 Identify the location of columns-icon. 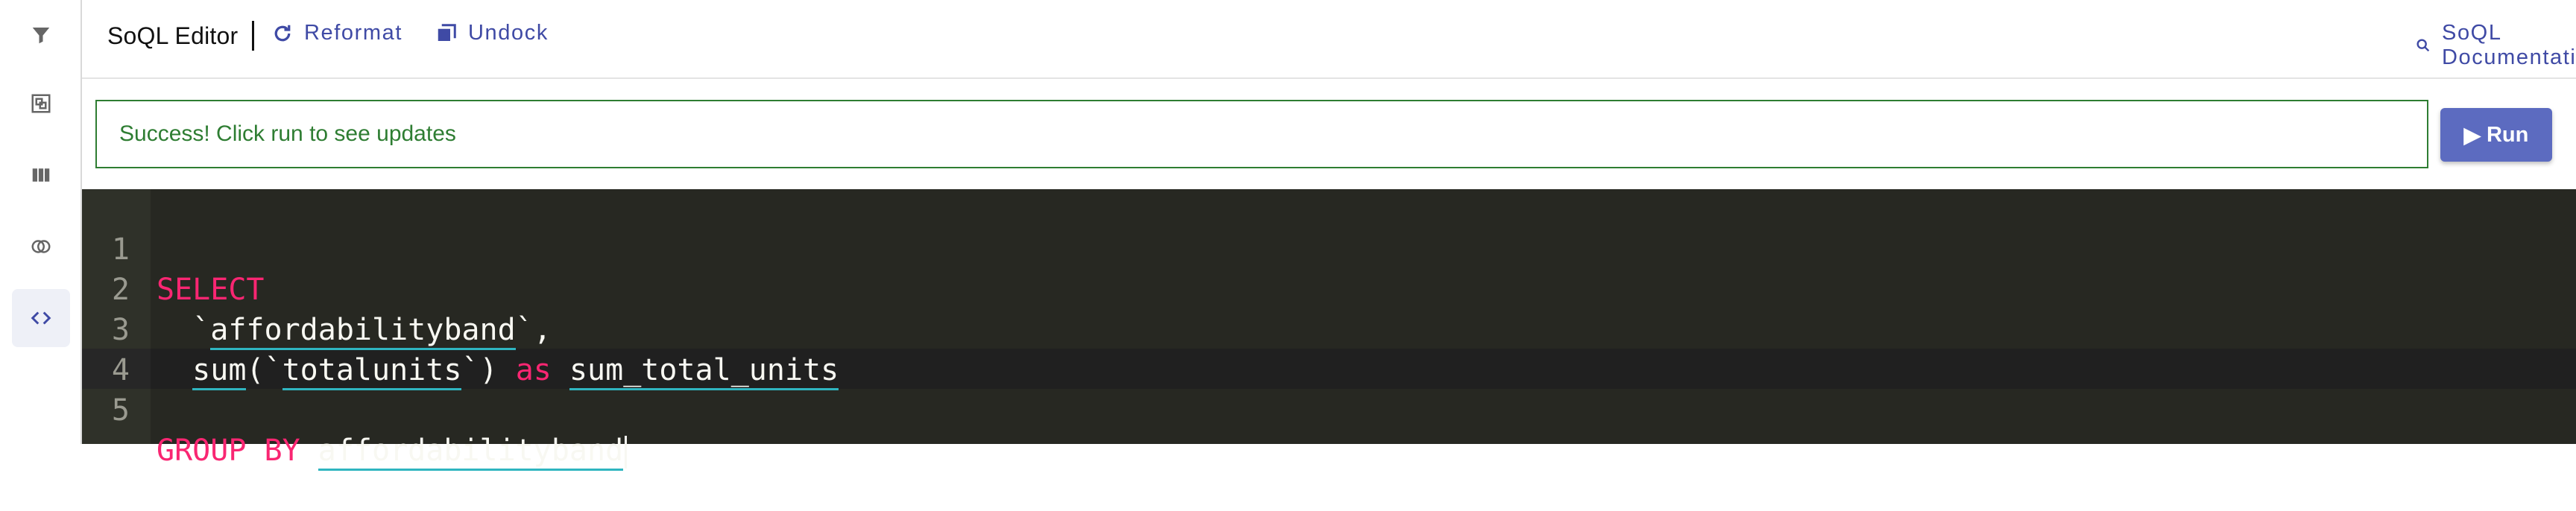
(41, 175).